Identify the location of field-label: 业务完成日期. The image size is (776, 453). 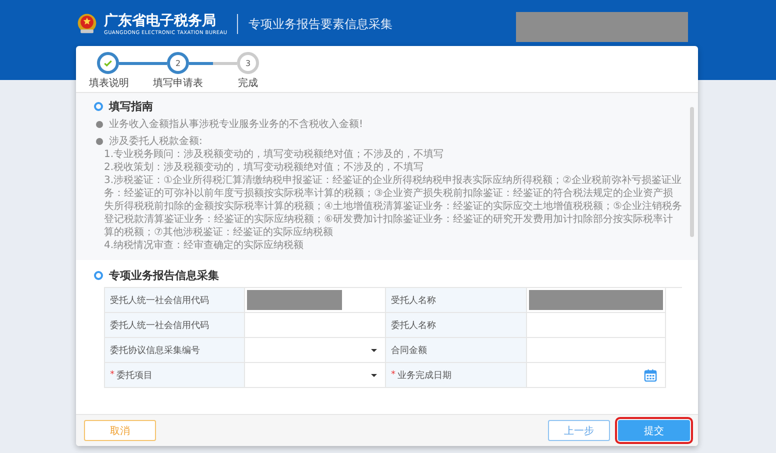
(425, 376).